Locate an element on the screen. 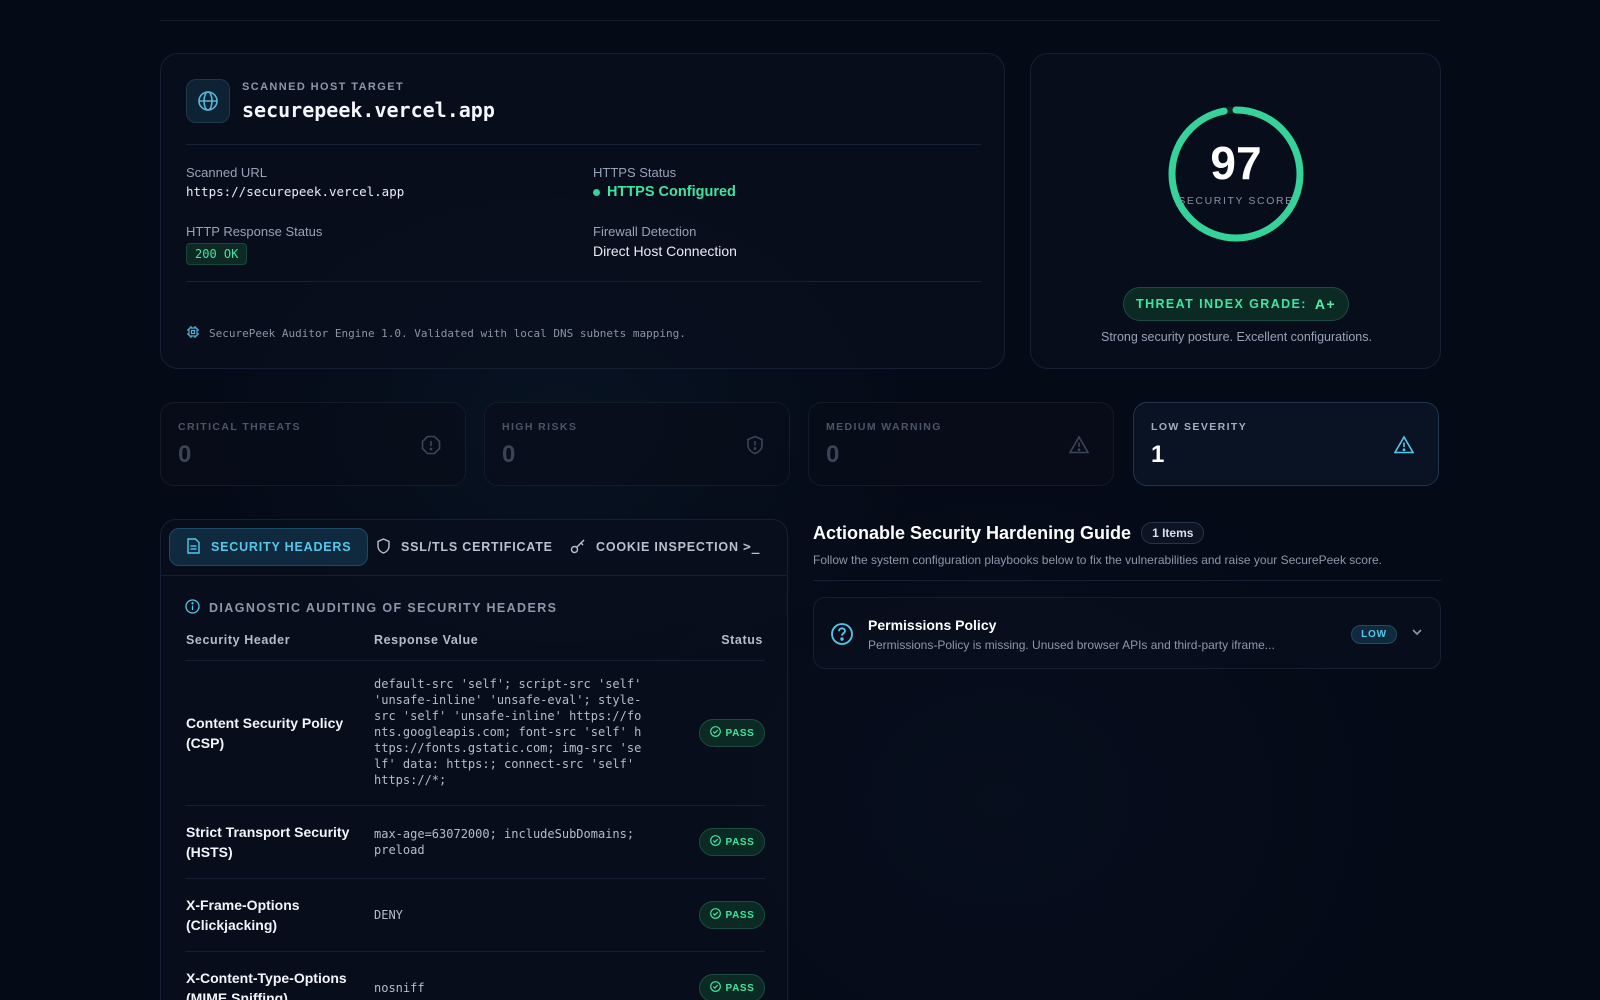  status-dot is located at coordinates (596, 192).